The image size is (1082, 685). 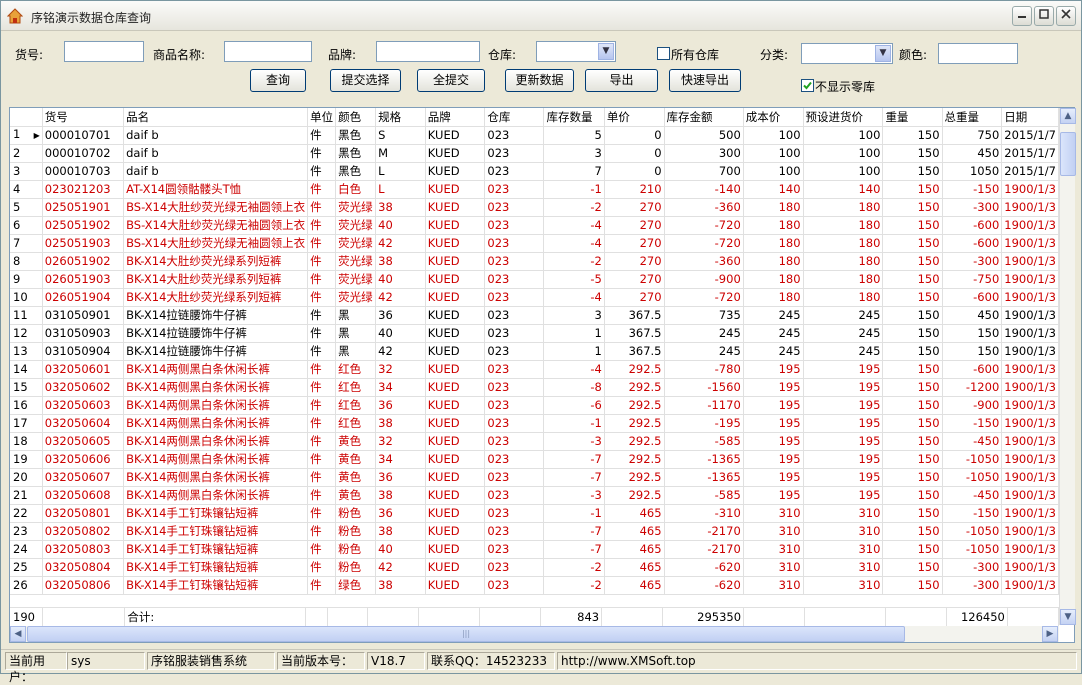 What do you see at coordinates (1030, 117) in the screenshot?
I see `column-header: 日期` at bounding box center [1030, 117].